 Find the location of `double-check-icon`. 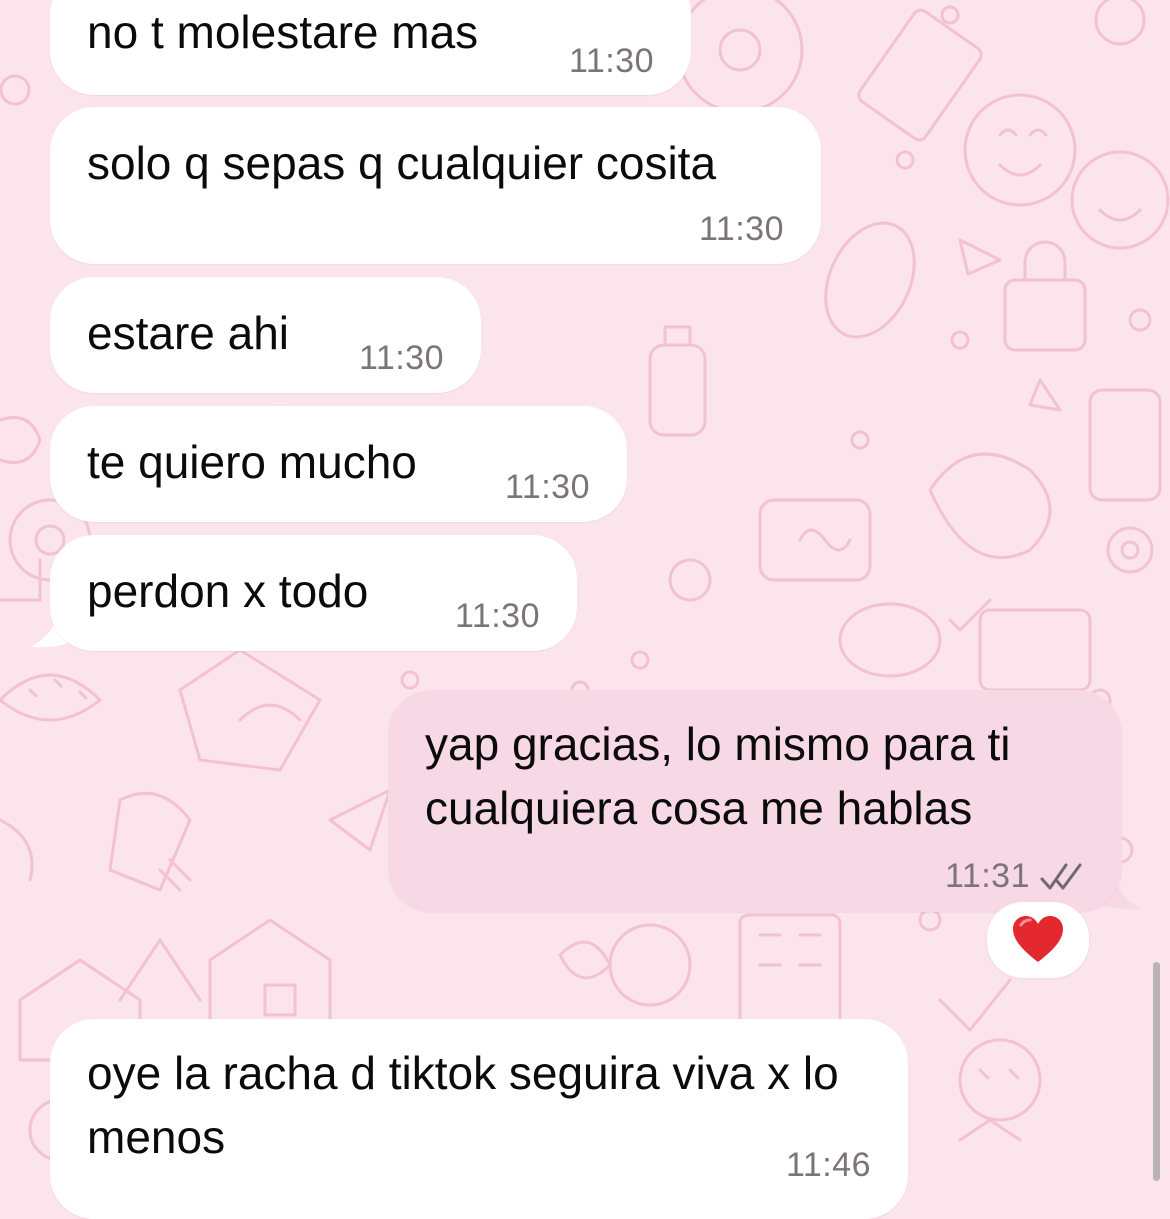

double-check-icon is located at coordinates (1061, 876).